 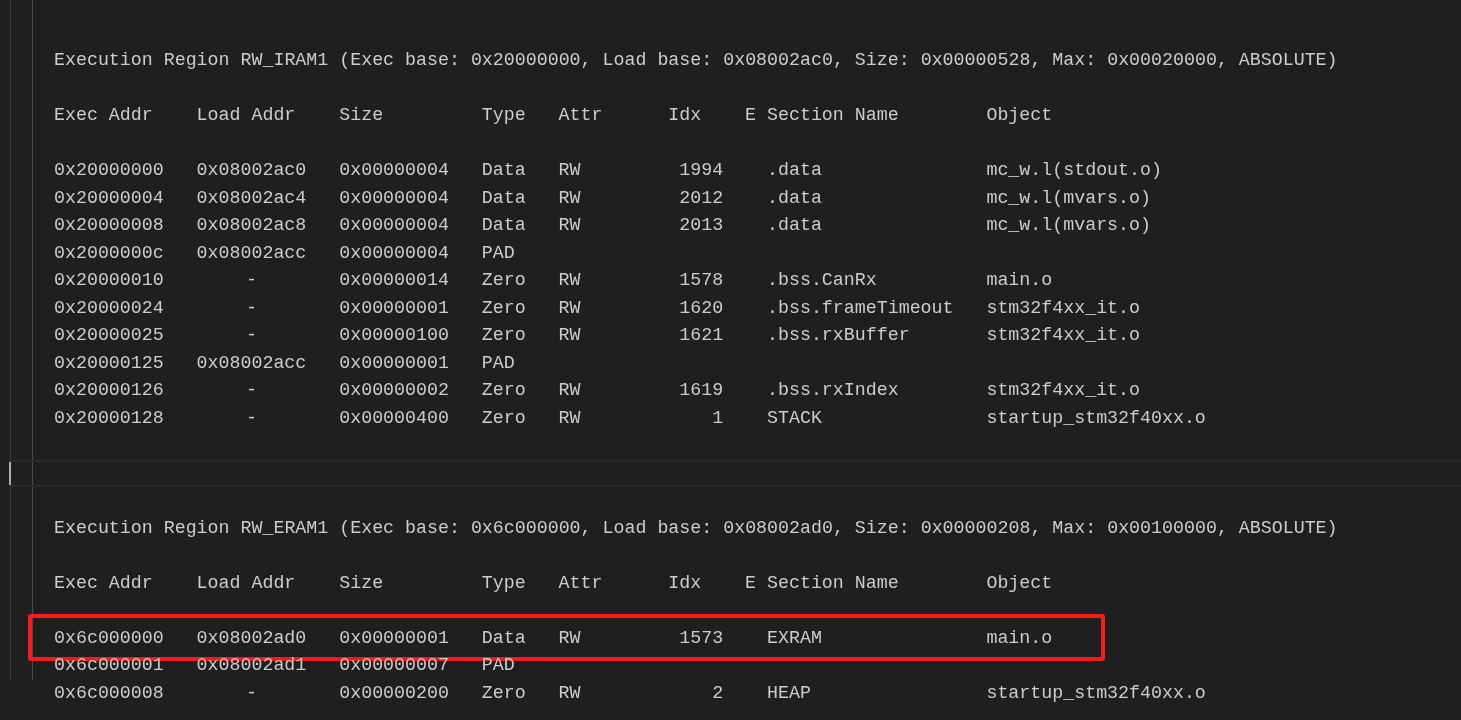 I want to click on load-address: 0x08002ac4, so click(x=251, y=197).